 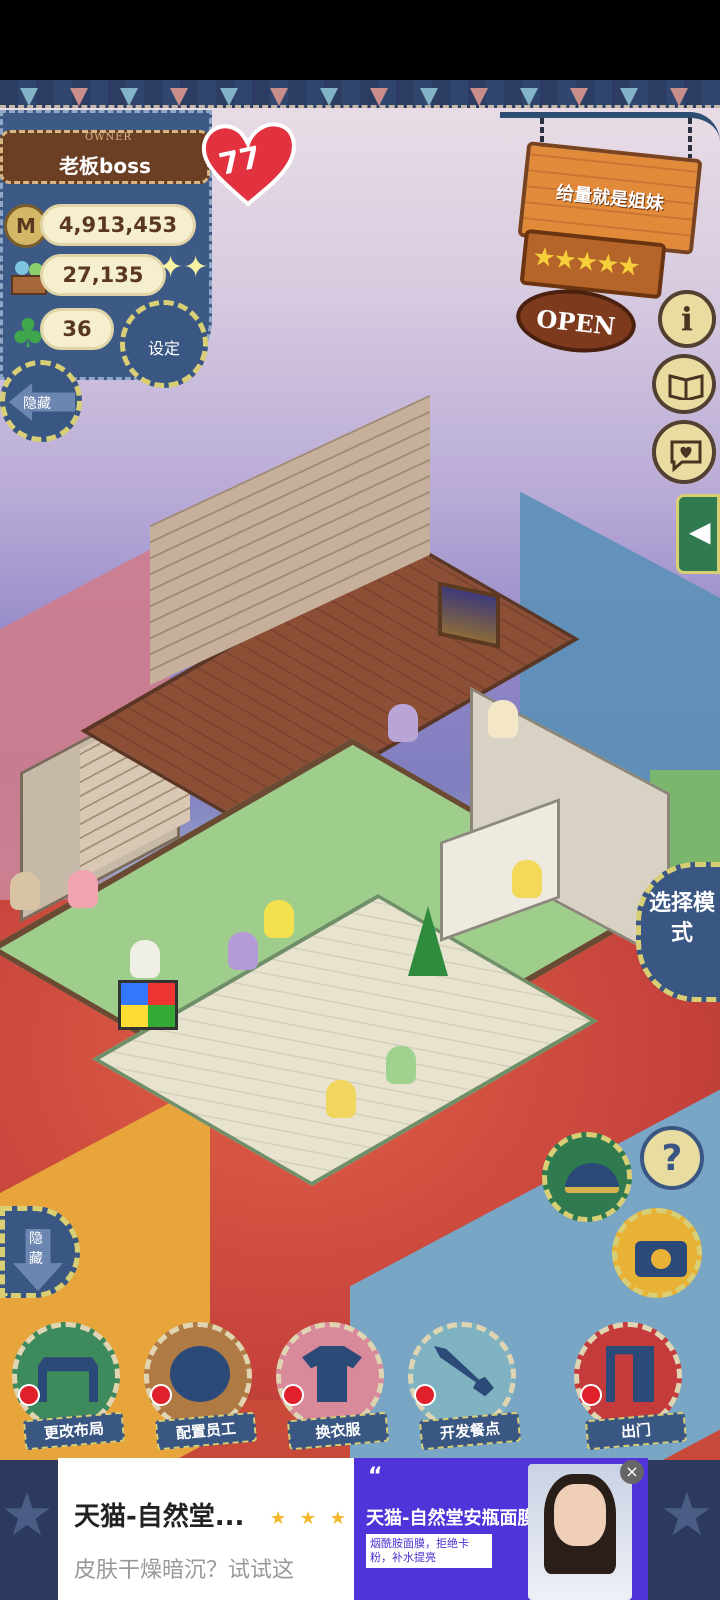 What do you see at coordinates (341, 1099) in the screenshot?
I see `customer-duck` at bounding box center [341, 1099].